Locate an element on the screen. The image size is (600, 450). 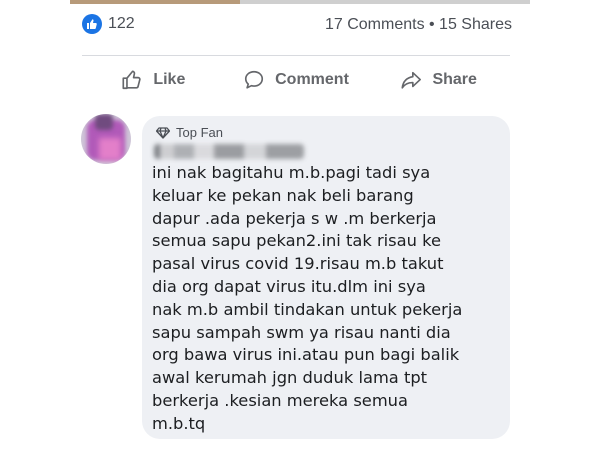
post-action-bar: Like Comment Share is located at coordinates (296, 80).